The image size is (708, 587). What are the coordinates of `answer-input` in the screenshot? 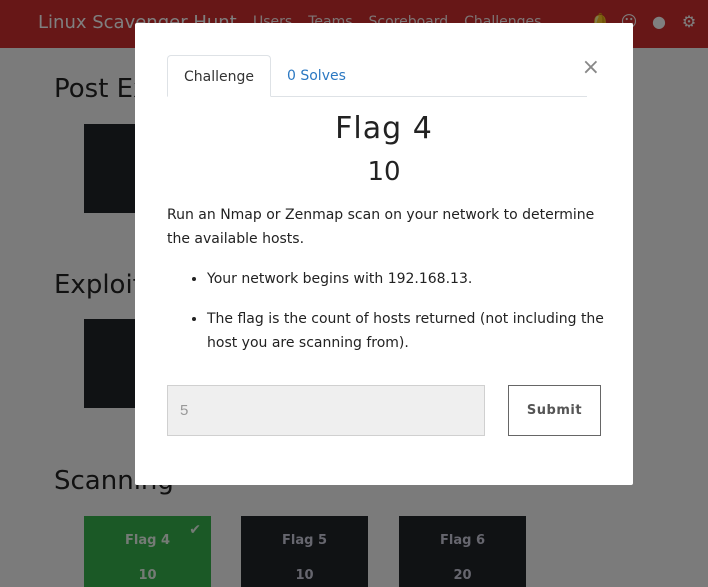 It's located at (326, 410).